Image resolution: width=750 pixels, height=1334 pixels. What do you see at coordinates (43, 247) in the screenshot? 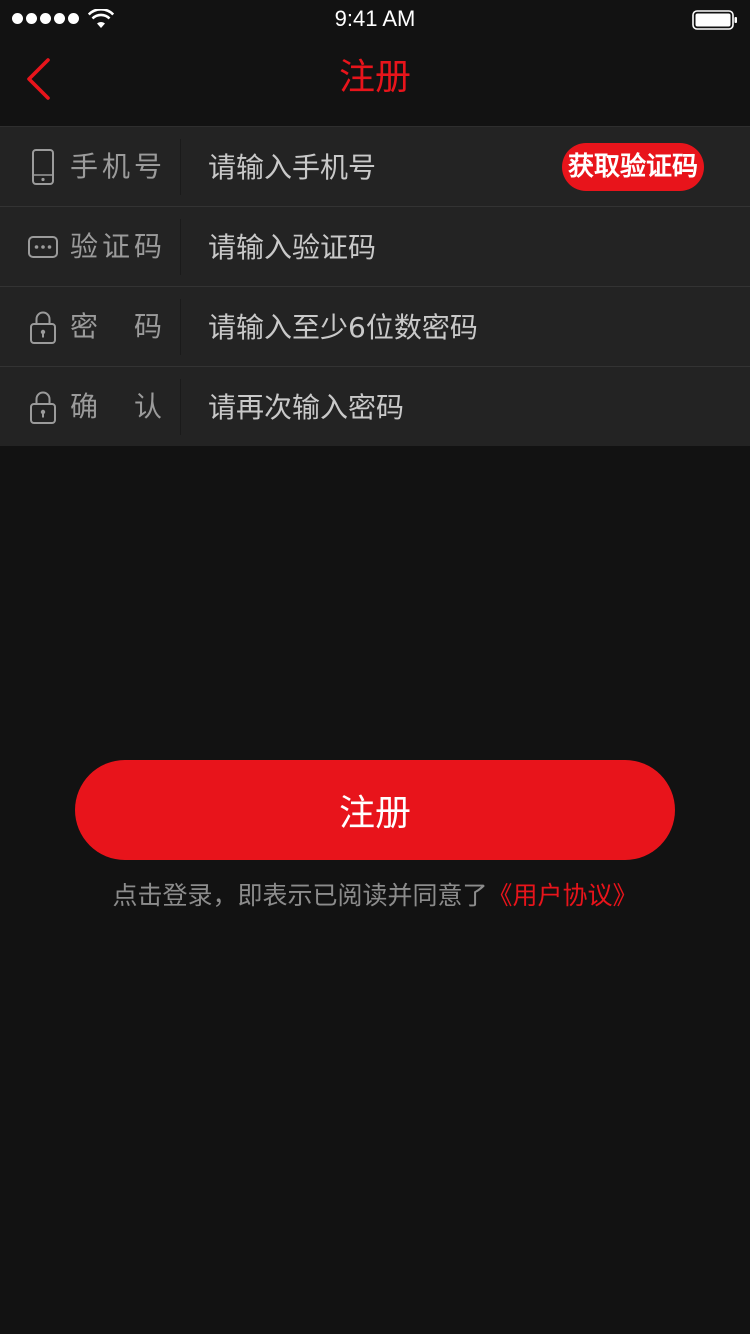
I see `message-dots-icon` at bounding box center [43, 247].